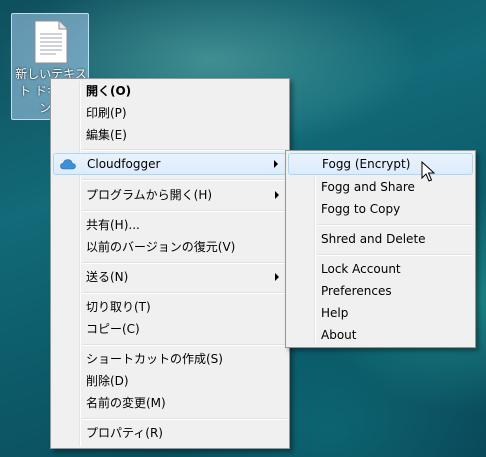 This screenshot has height=457, width=486. Describe the element at coordinates (149, 195) in the screenshot. I see `menu-item-open-with-label: プログラムから開く(H)` at that location.